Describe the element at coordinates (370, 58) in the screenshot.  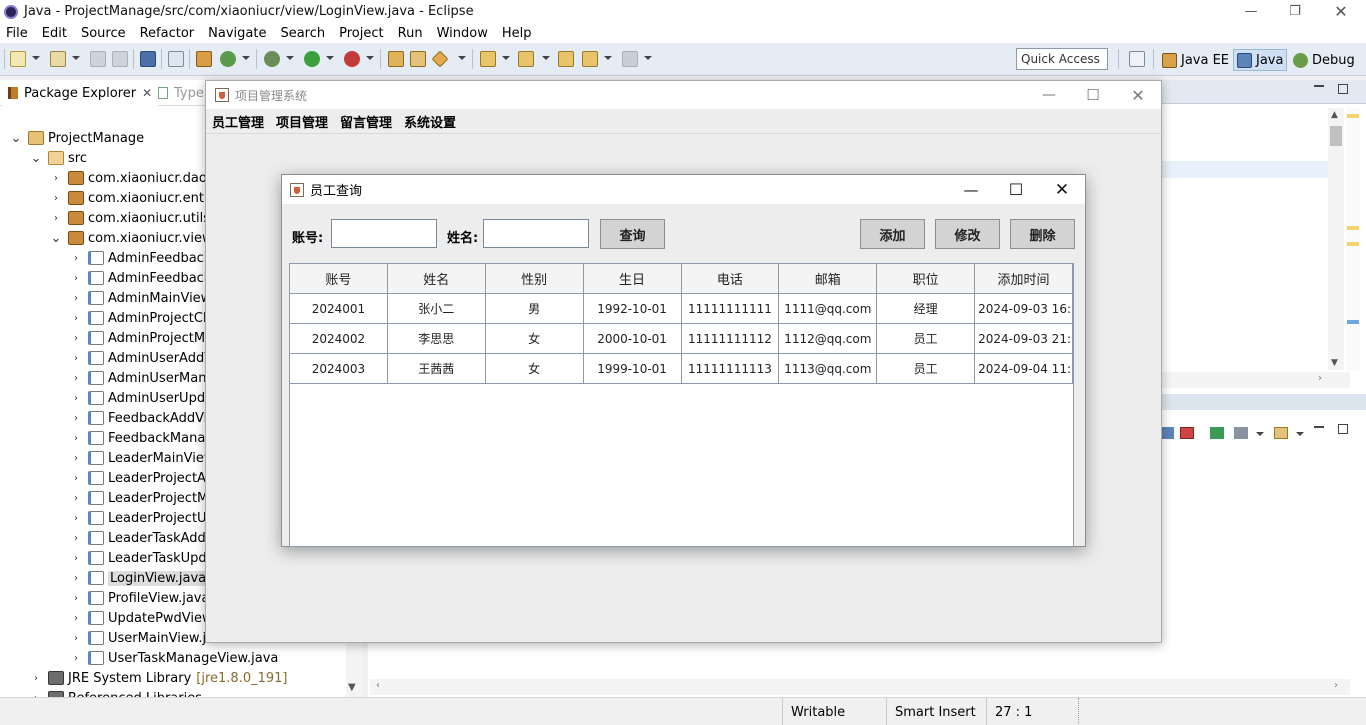
I see `external-tools-dropdown-icon` at that location.